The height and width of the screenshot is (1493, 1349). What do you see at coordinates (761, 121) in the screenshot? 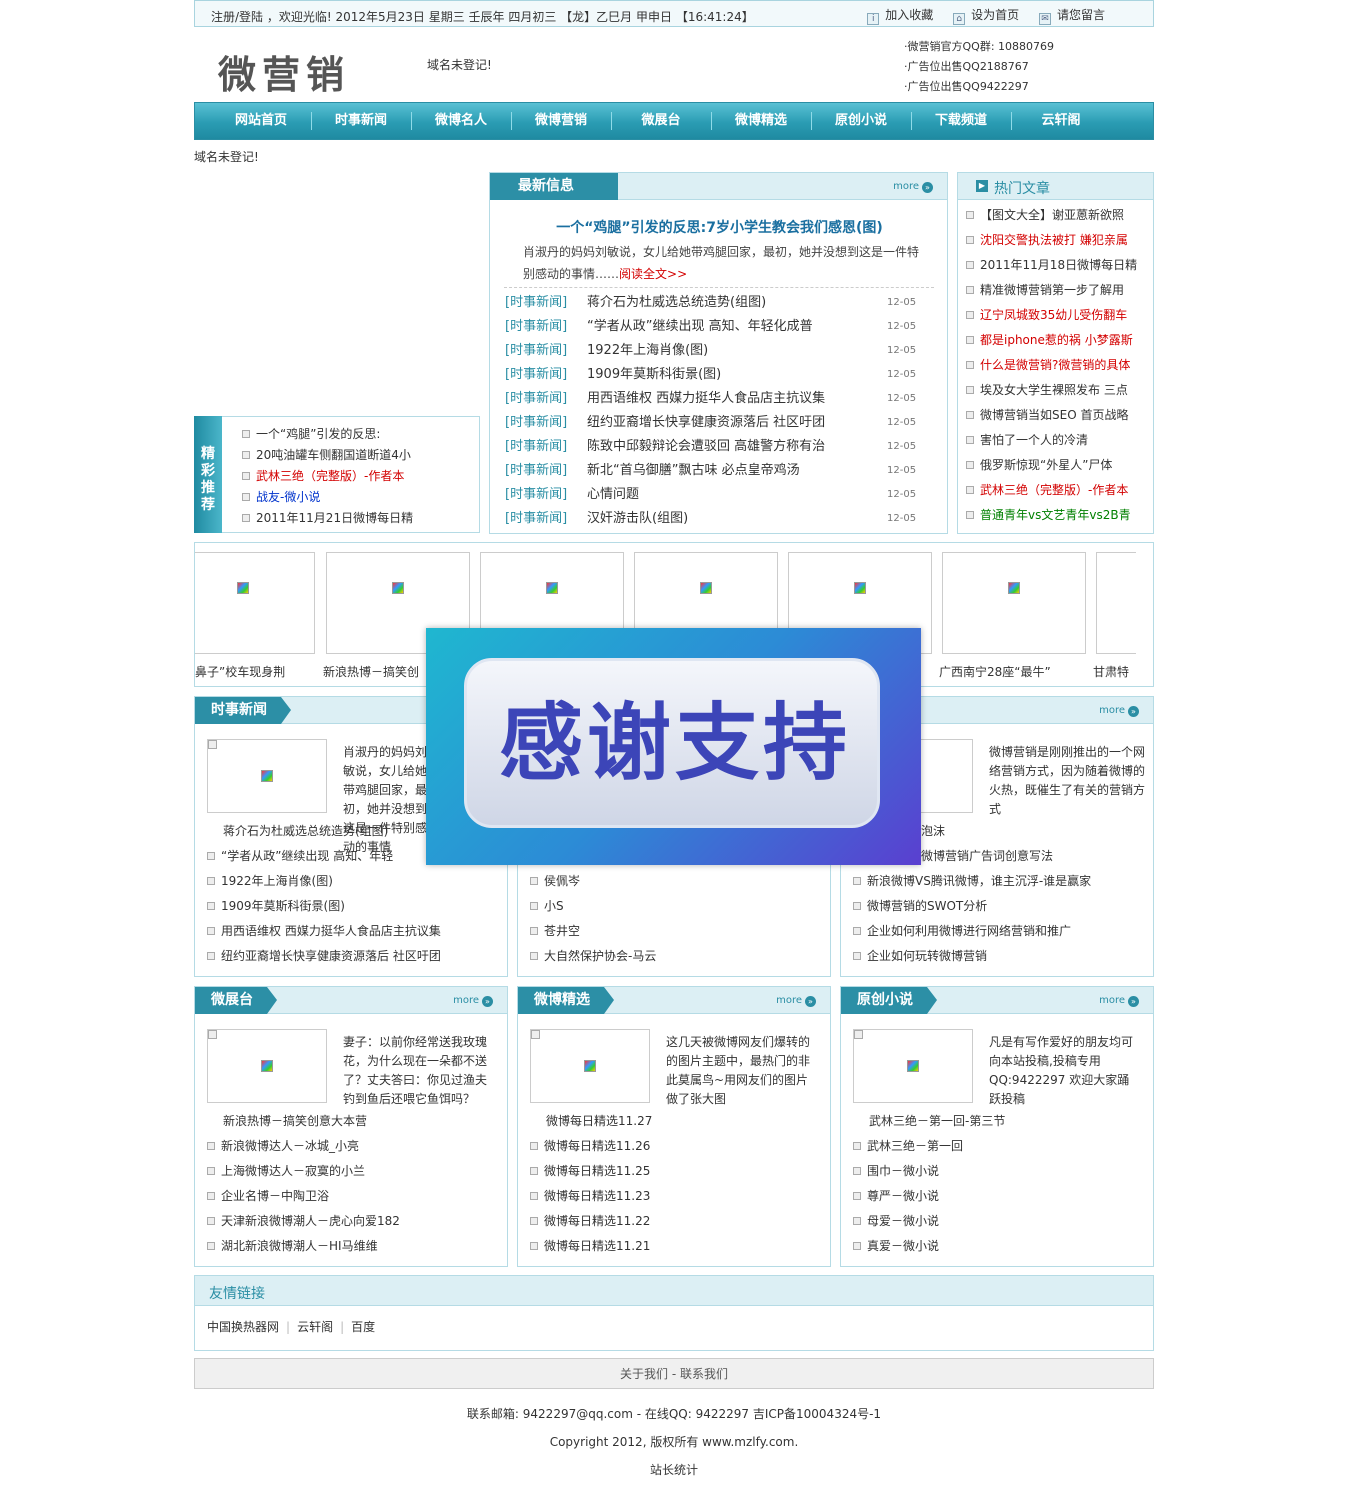
I see `nav-item-selection: 微博精选` at bounding box center [761, 121].